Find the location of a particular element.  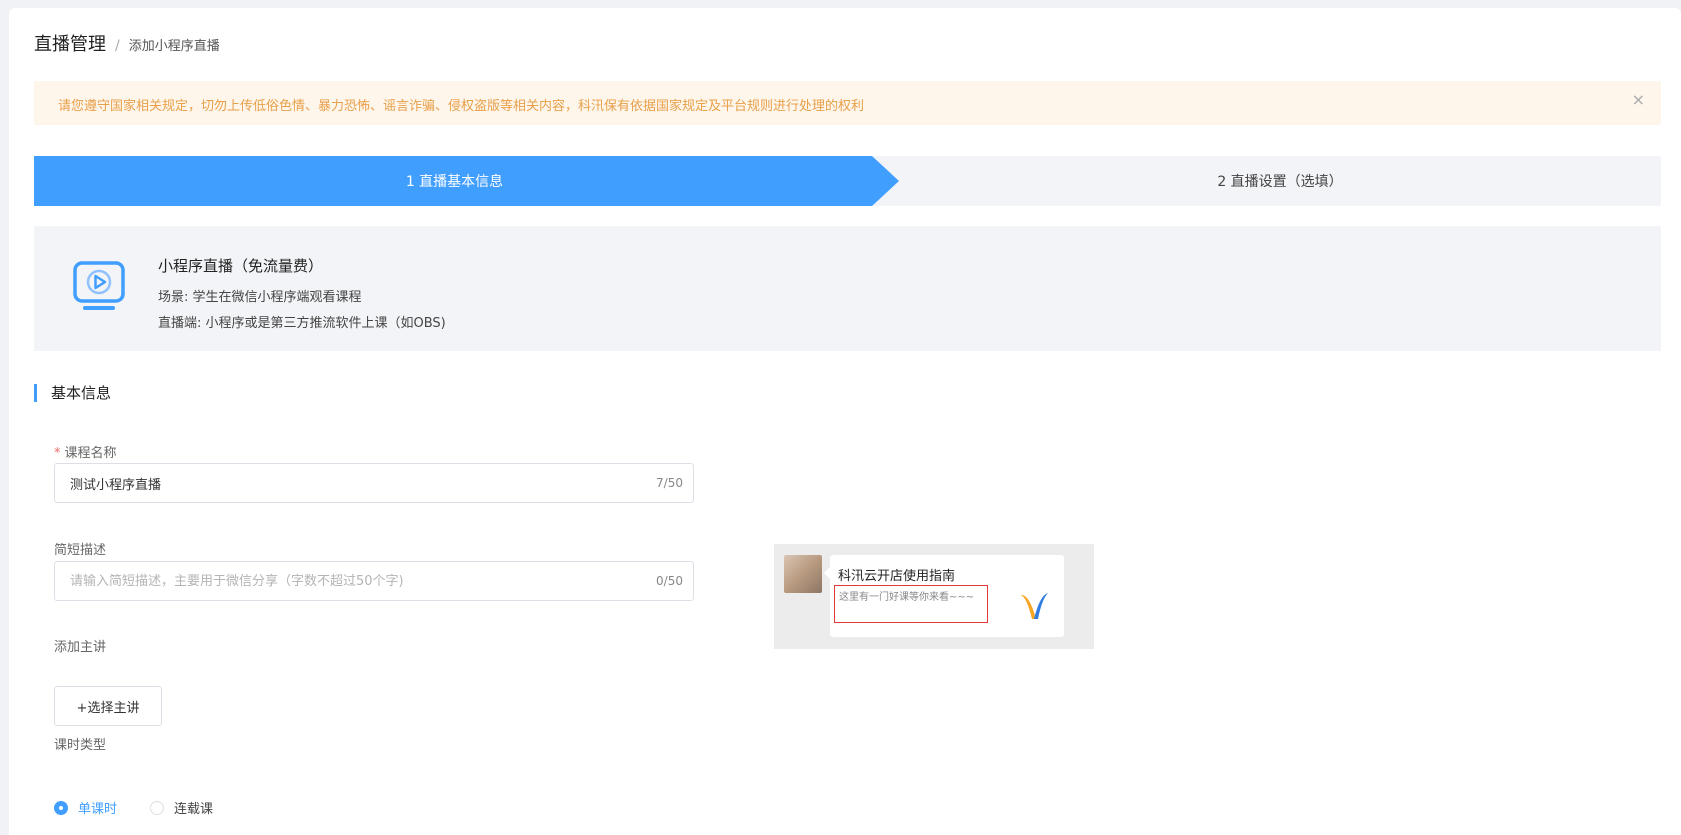

course-name-counter: 7/50 is located at coordinates (669, 483).